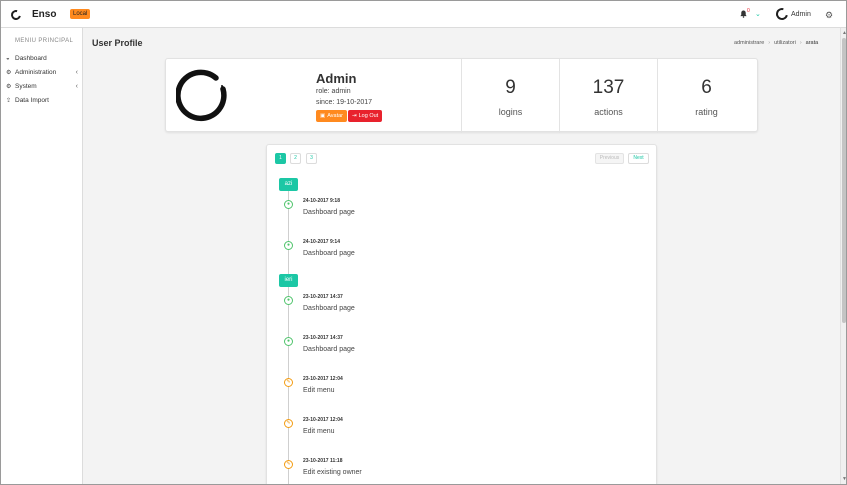 This screenshot has width=847, height=485. I want to click on sidebar-item-administration: ⚙ Administration ‹, so click(43, 72).